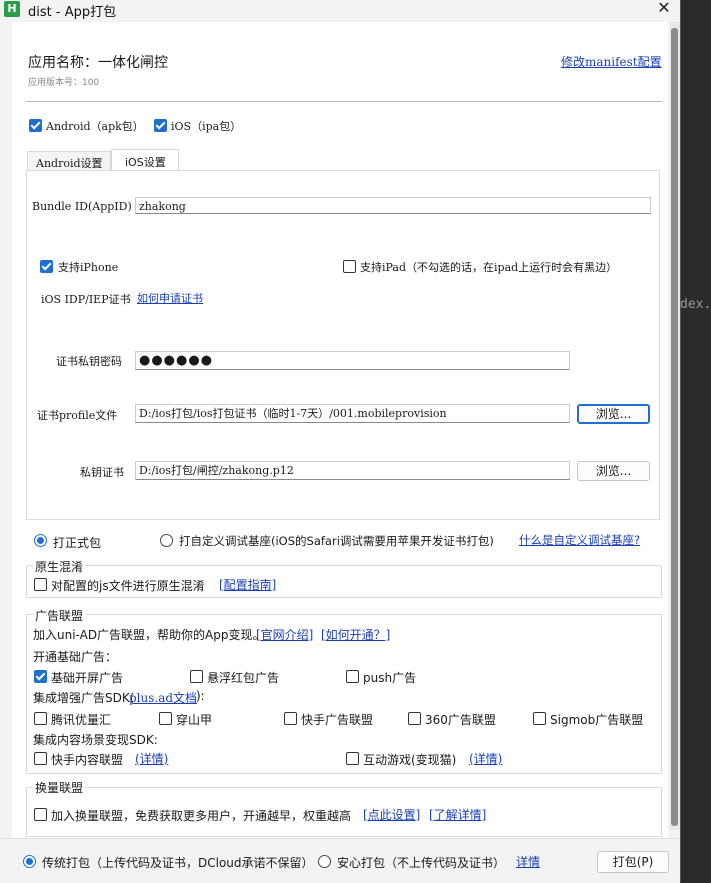 The image size is (711, 883). What do you see at coordinates (87, 760) in the screenshot?
I see `kuaishou-content-label: 快手内容联盟` at bounding box center [87, 760].